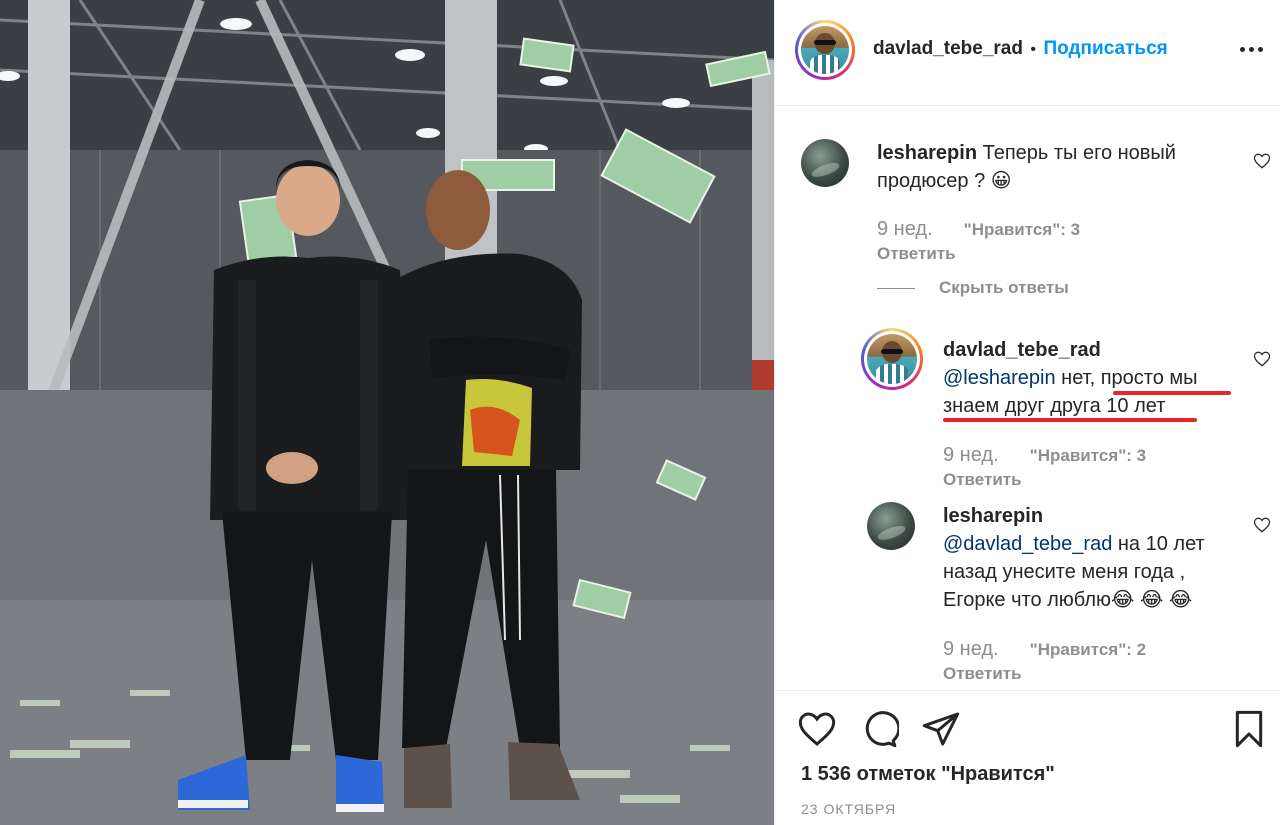  Describe the element at coordinates (1078, 378) in the screenshot. I see `reply-text-a: нет,` at that location.